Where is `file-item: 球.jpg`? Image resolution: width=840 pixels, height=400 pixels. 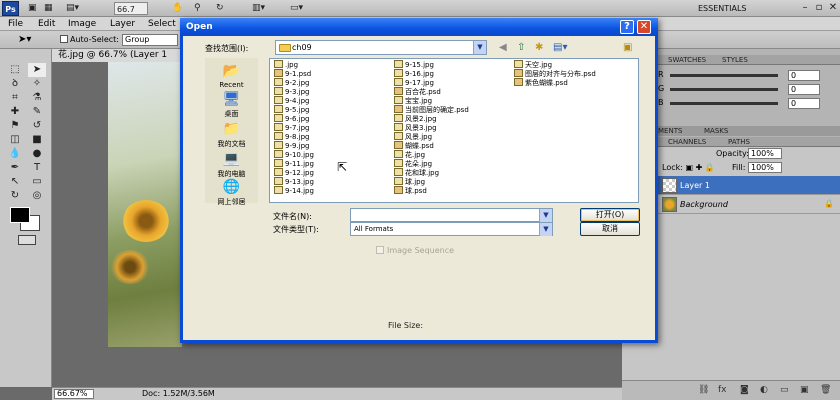
file-item: 球.jpg is located at coordinates (431, 181).